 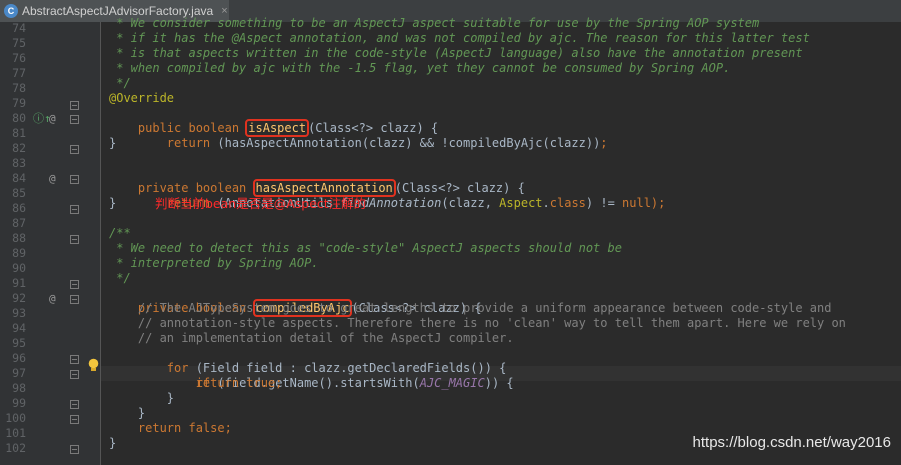 What do you see at coordinates (19, 133) in the screenshot?
I see `line-number: 81` at bounding box center [19, 133].